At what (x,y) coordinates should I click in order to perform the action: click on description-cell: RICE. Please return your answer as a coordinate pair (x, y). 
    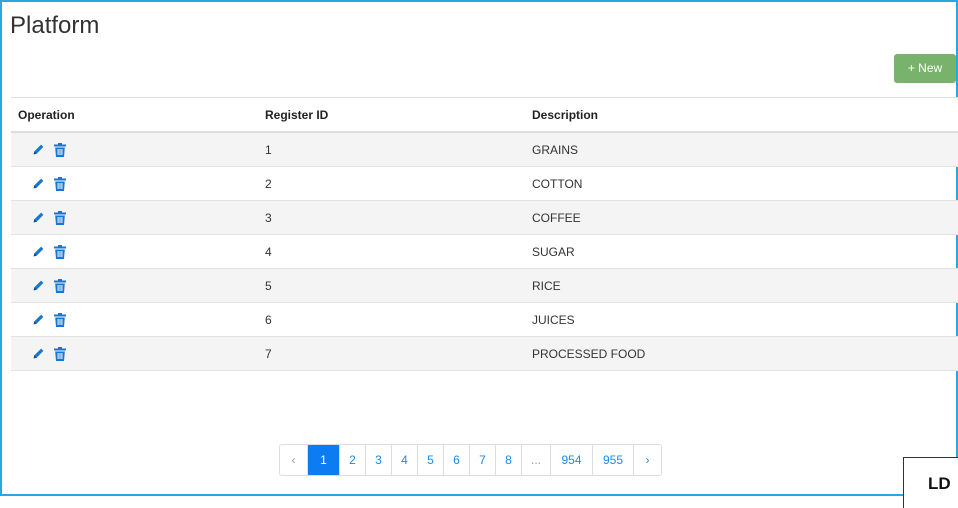
    Looking at the image, I should click on (741, 285).